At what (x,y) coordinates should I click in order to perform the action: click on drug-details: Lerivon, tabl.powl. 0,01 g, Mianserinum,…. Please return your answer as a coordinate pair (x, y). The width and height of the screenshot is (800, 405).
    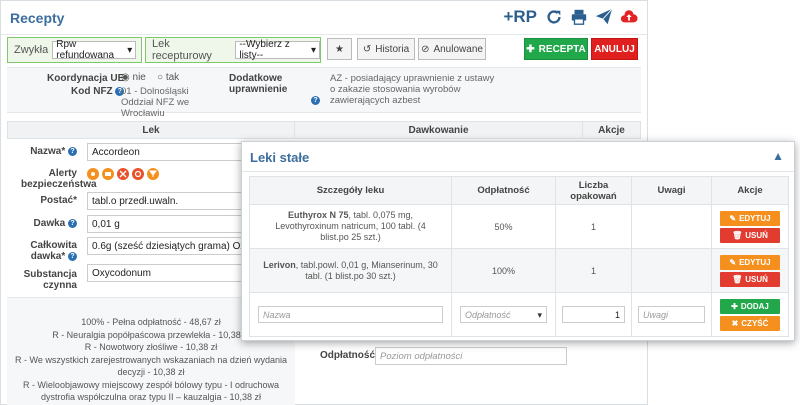
    Looking at the image, I should click on (350, 270).